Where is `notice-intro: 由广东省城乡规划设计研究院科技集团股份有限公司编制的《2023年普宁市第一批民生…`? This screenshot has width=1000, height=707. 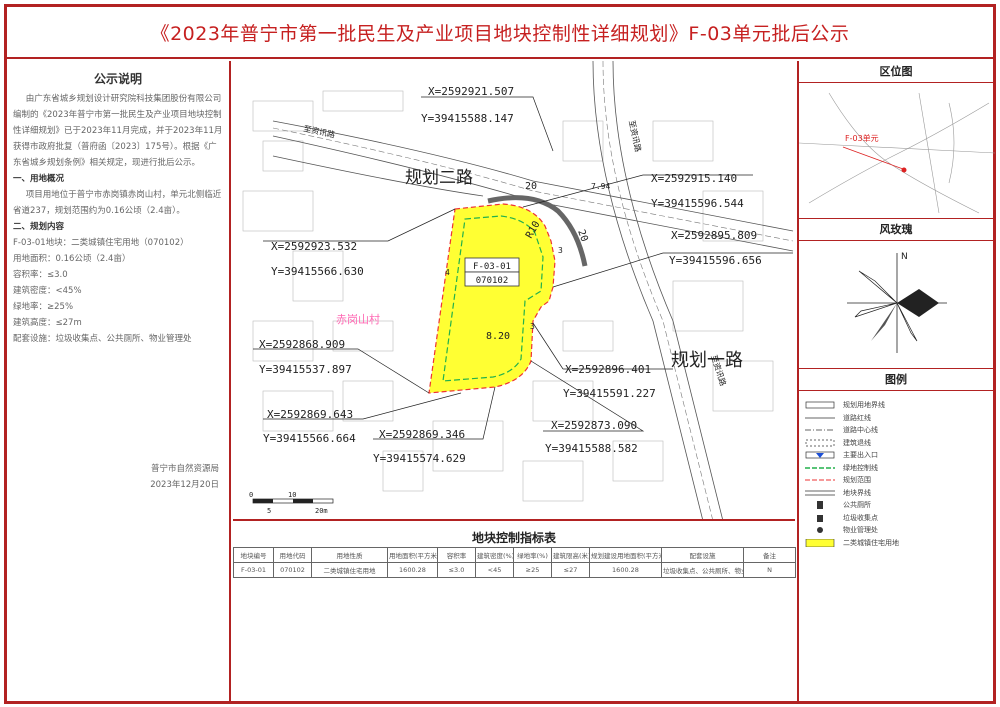
notice-intro: 由广东省城乡规划设计研究院科技集团股份有限公司编制的《2023年普宁市第一批民生… is located at coordinates (118, 131).